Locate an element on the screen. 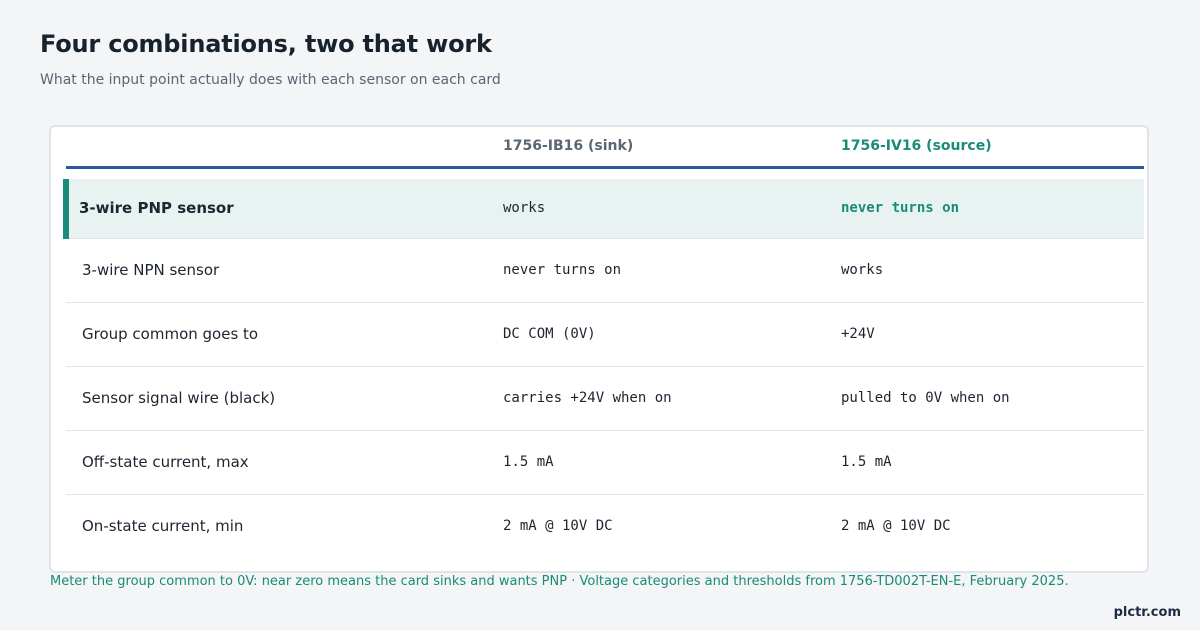 This screenshot has height=630, width=1200. header-empty is located at coordinates (284, 148).